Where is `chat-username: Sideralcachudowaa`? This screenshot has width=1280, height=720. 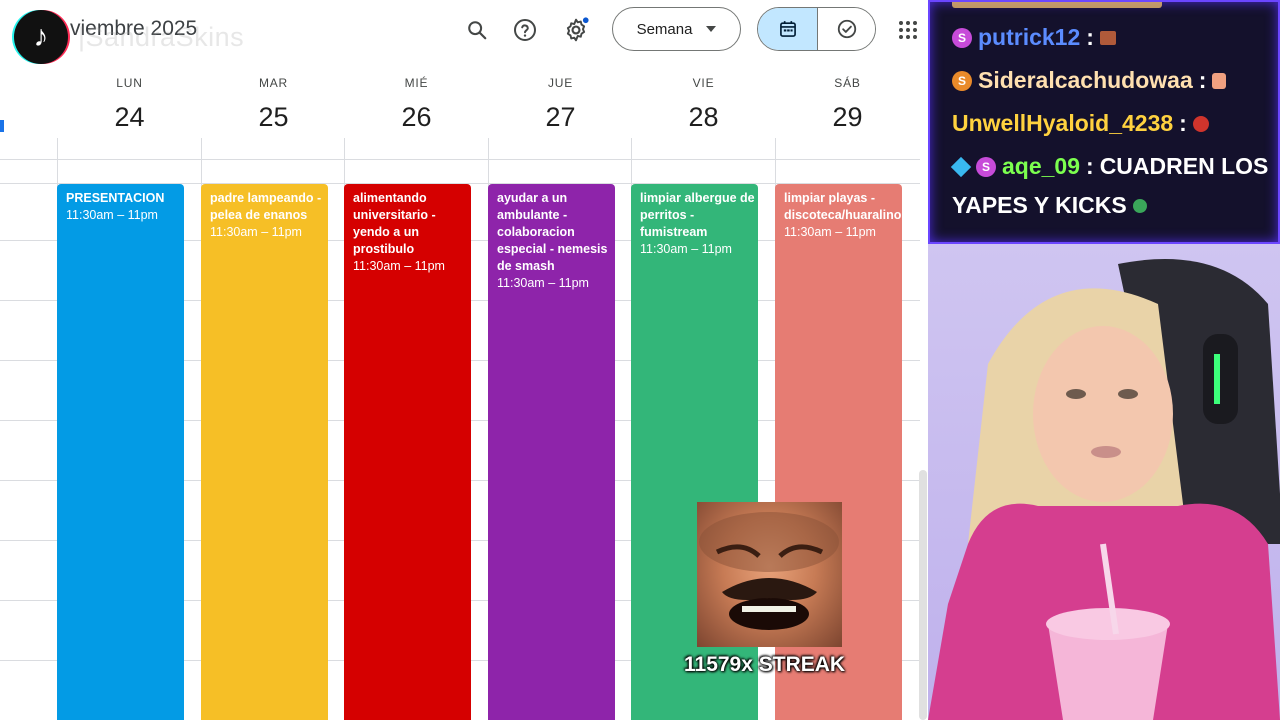
chat-username: Sideralcachudowaa is located at coordinates (1085, 80).